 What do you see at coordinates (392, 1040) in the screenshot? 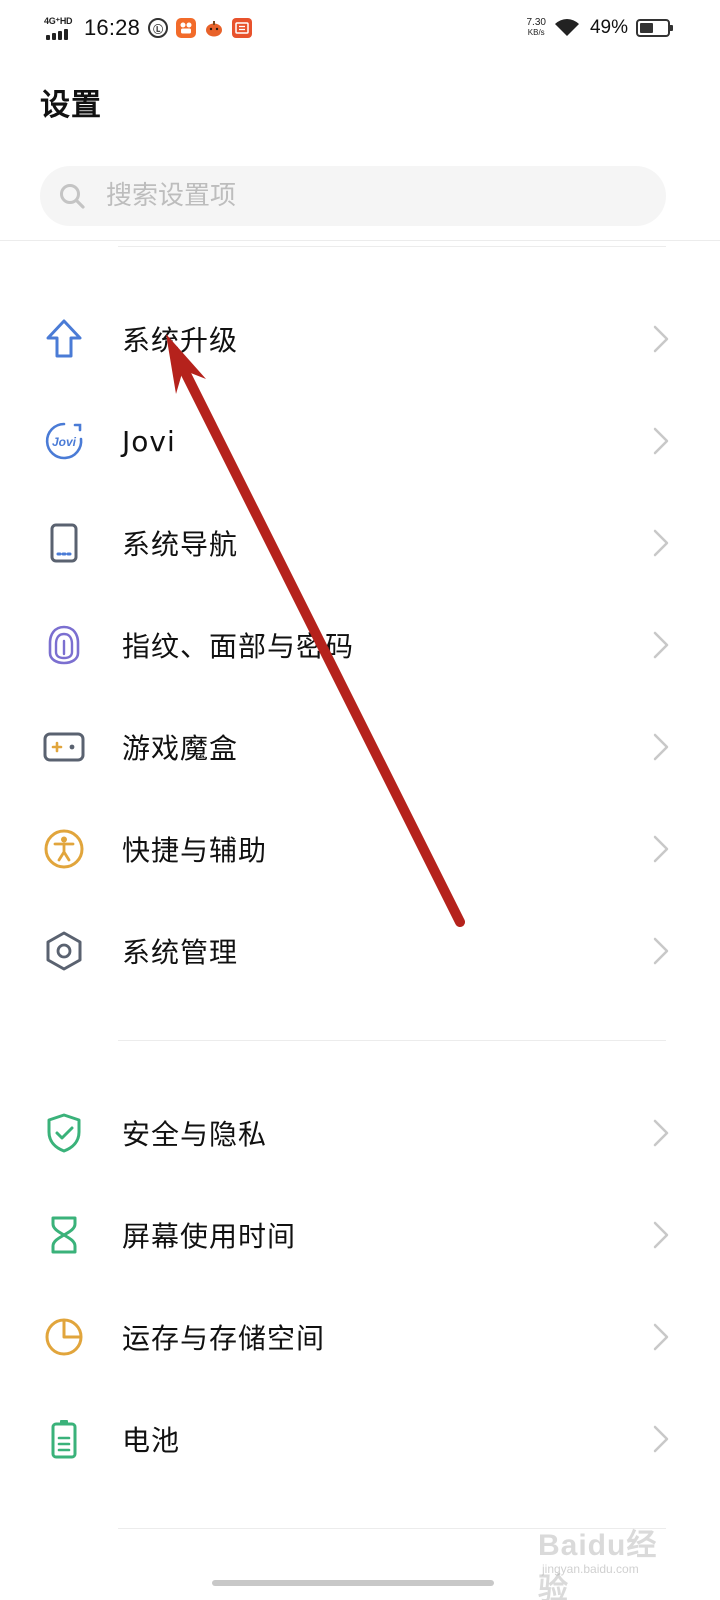
I see `group-divider` at bounding box center [392, 1040].